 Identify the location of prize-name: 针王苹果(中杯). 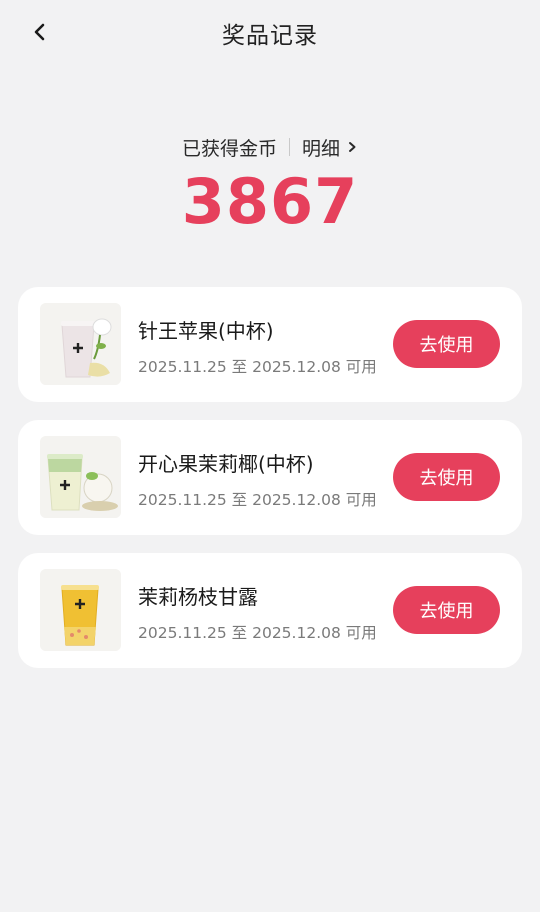
(206, 331).